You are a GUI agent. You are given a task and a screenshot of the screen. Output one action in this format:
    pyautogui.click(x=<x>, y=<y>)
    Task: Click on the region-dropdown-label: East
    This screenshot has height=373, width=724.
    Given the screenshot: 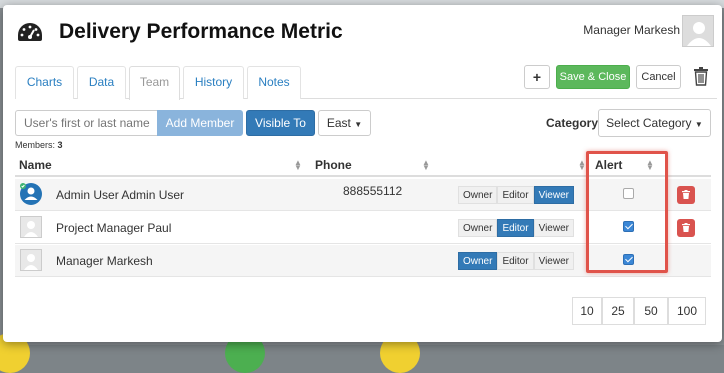 What is the action you would take?
    pyautogui.click(x=338, y=123)
    